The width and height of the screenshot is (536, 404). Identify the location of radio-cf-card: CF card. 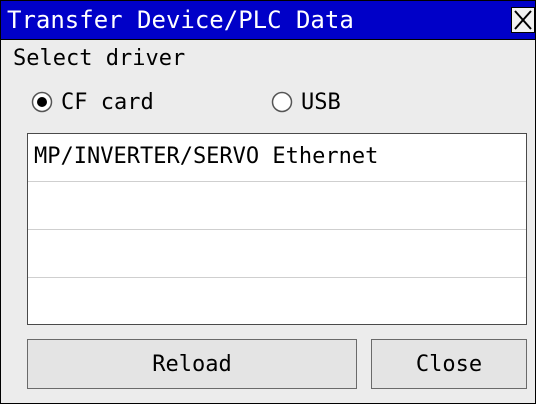
(92, 102).